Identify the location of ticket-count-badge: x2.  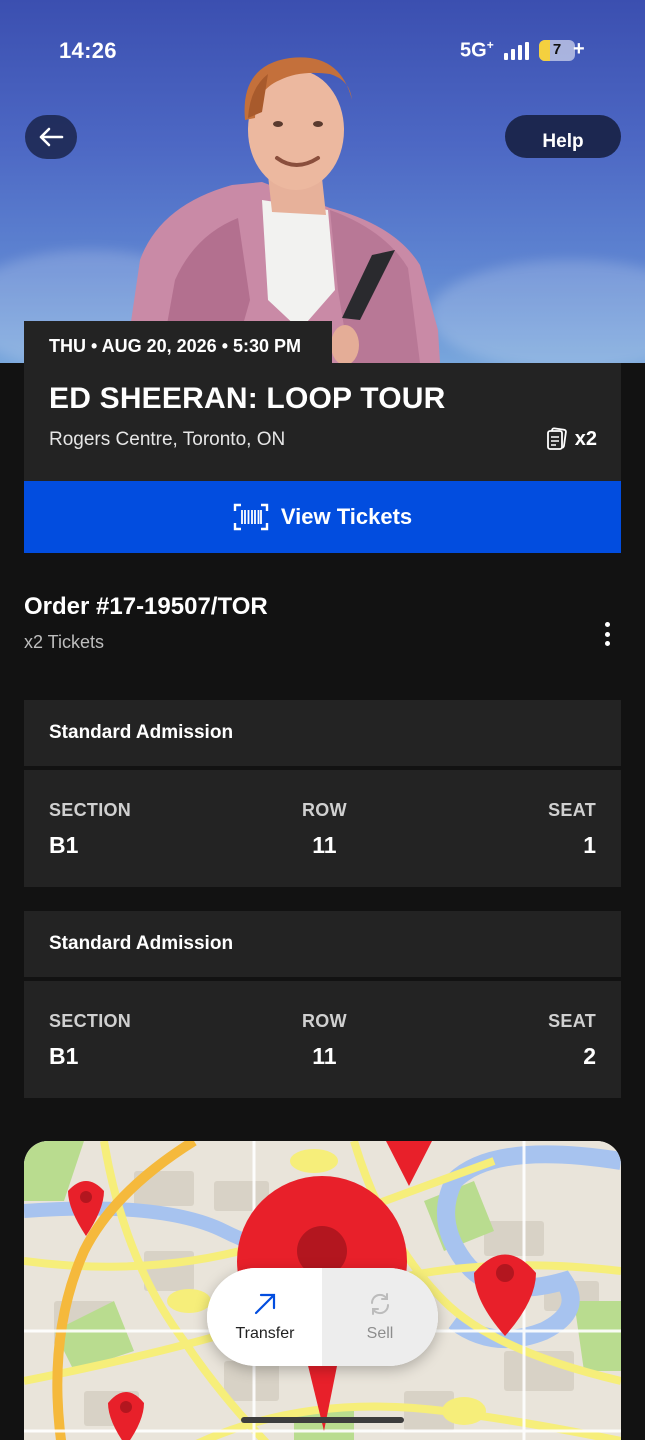
(571, 439).